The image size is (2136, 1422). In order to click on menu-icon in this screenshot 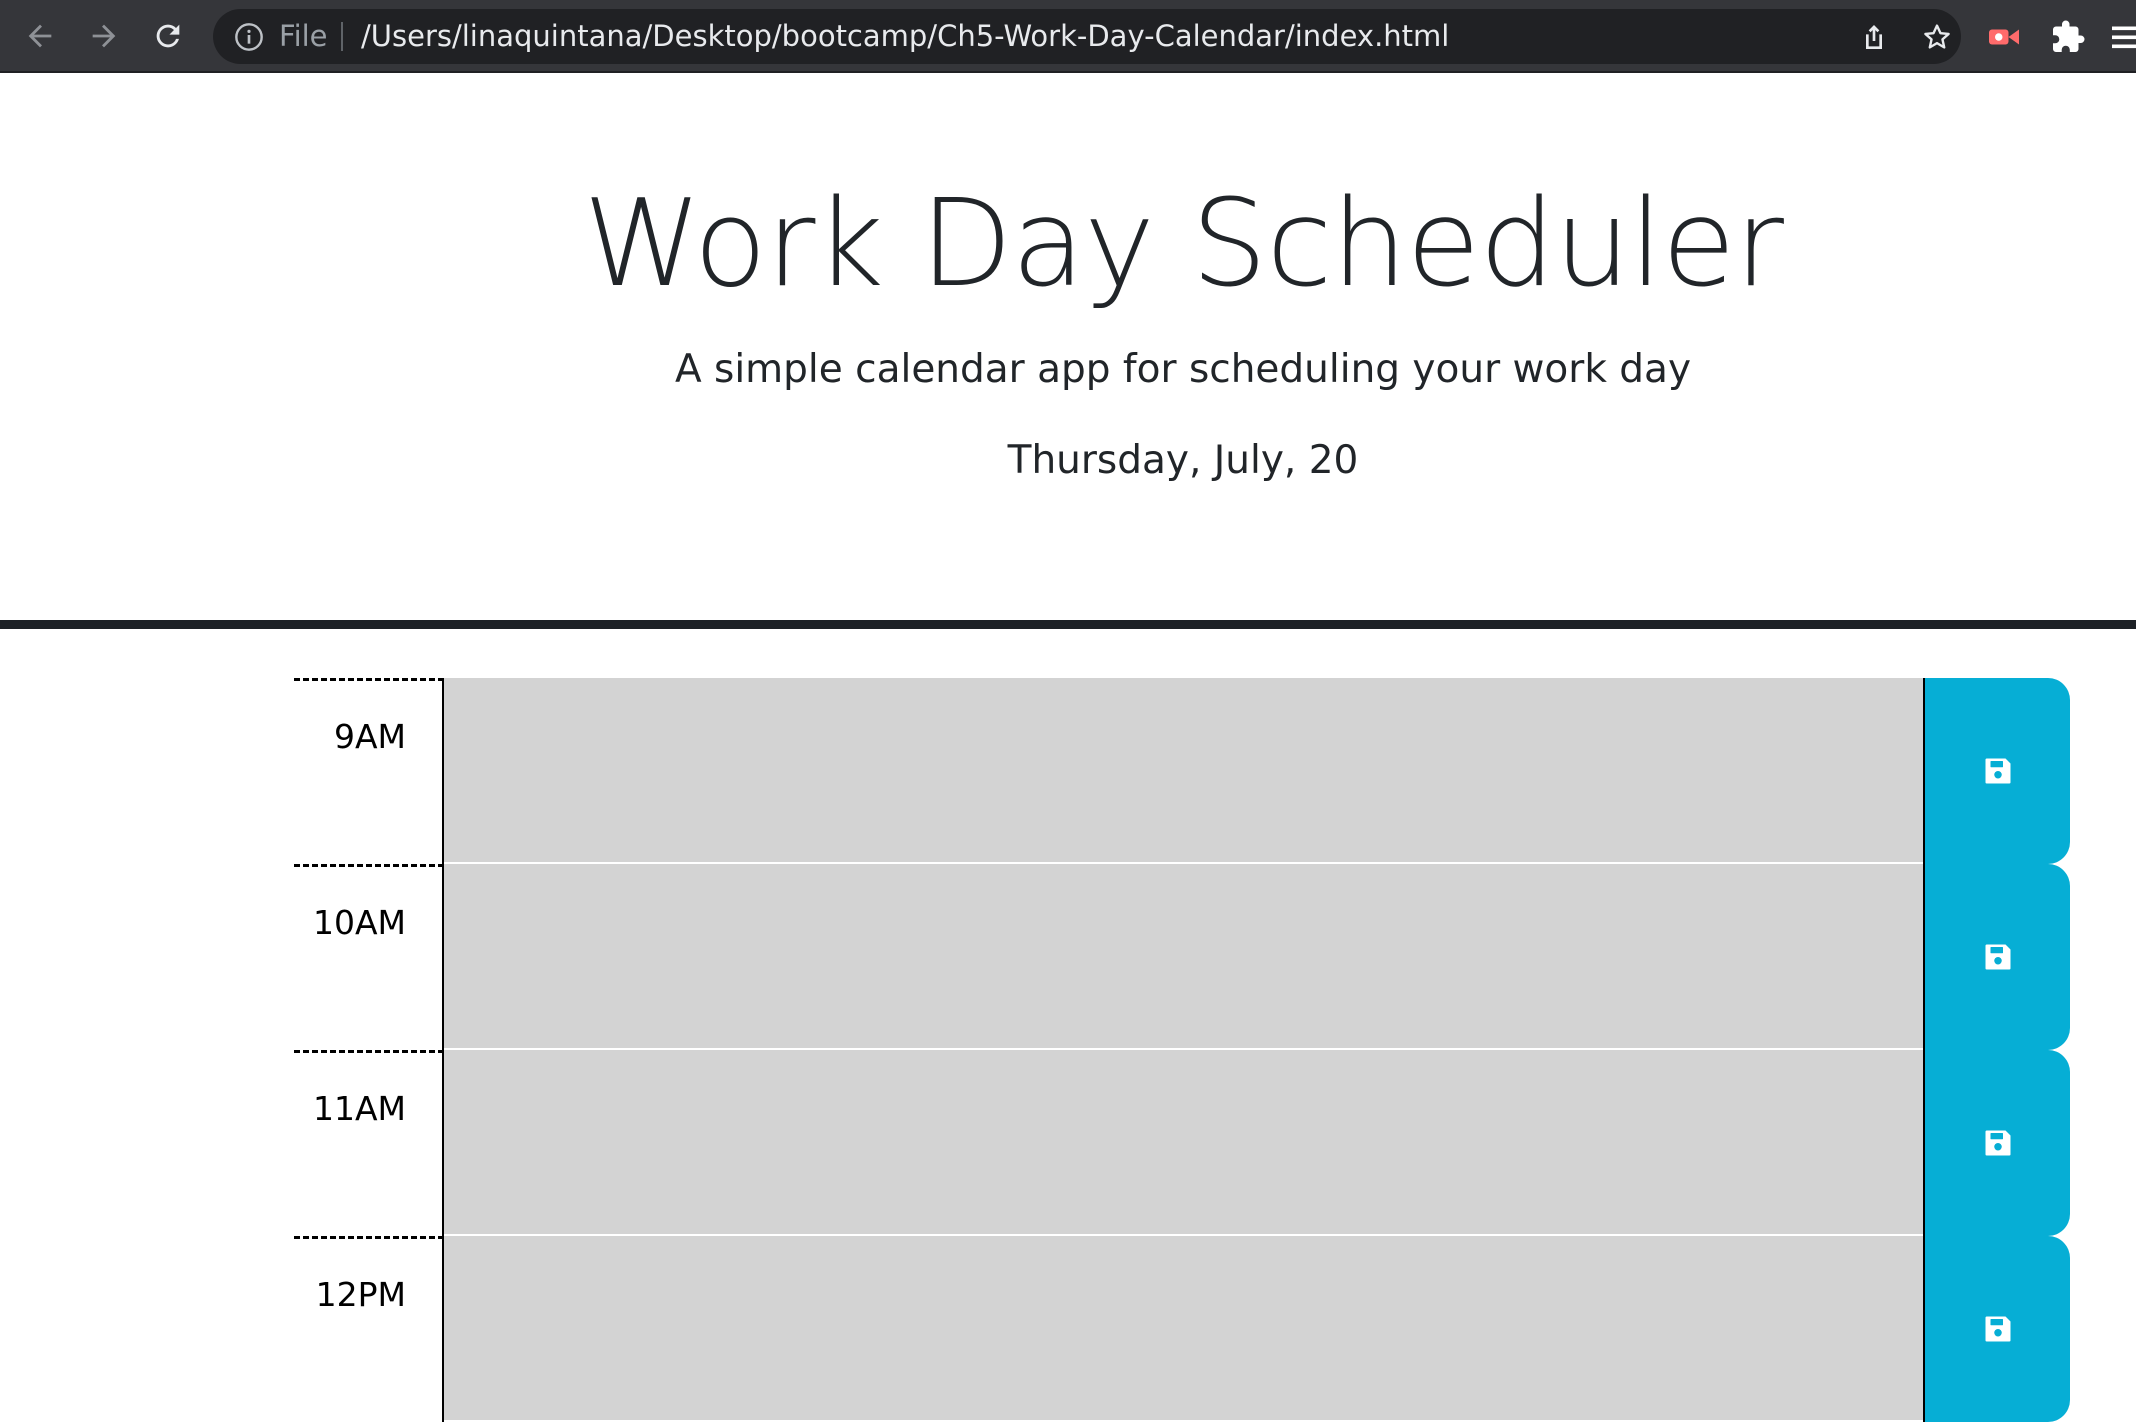, I will do `click(2124, 37)`.